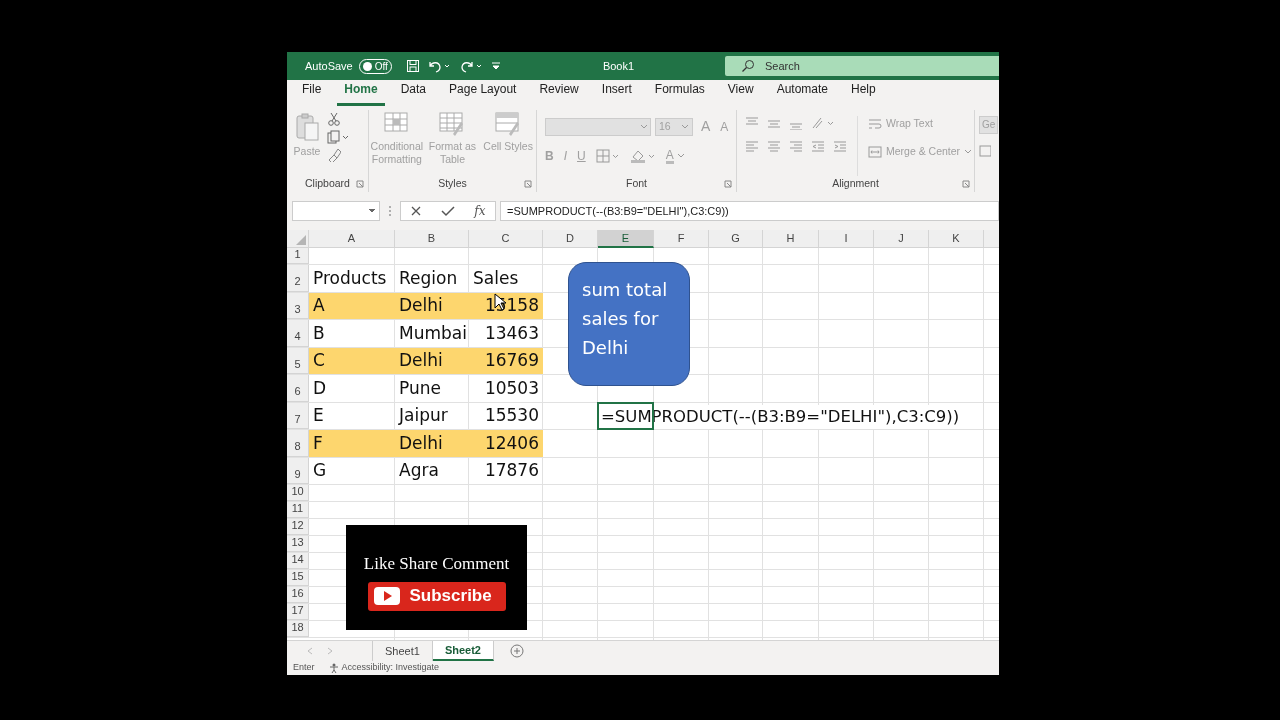 The image size is (1280, 720). Describe the element at coordinates (506, 443) in the screenshot. I see `table-cell: 12406` at that location.